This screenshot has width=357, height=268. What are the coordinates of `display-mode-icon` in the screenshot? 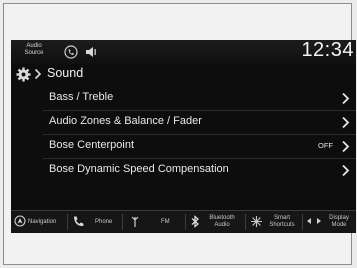 It's located at (314, 221).